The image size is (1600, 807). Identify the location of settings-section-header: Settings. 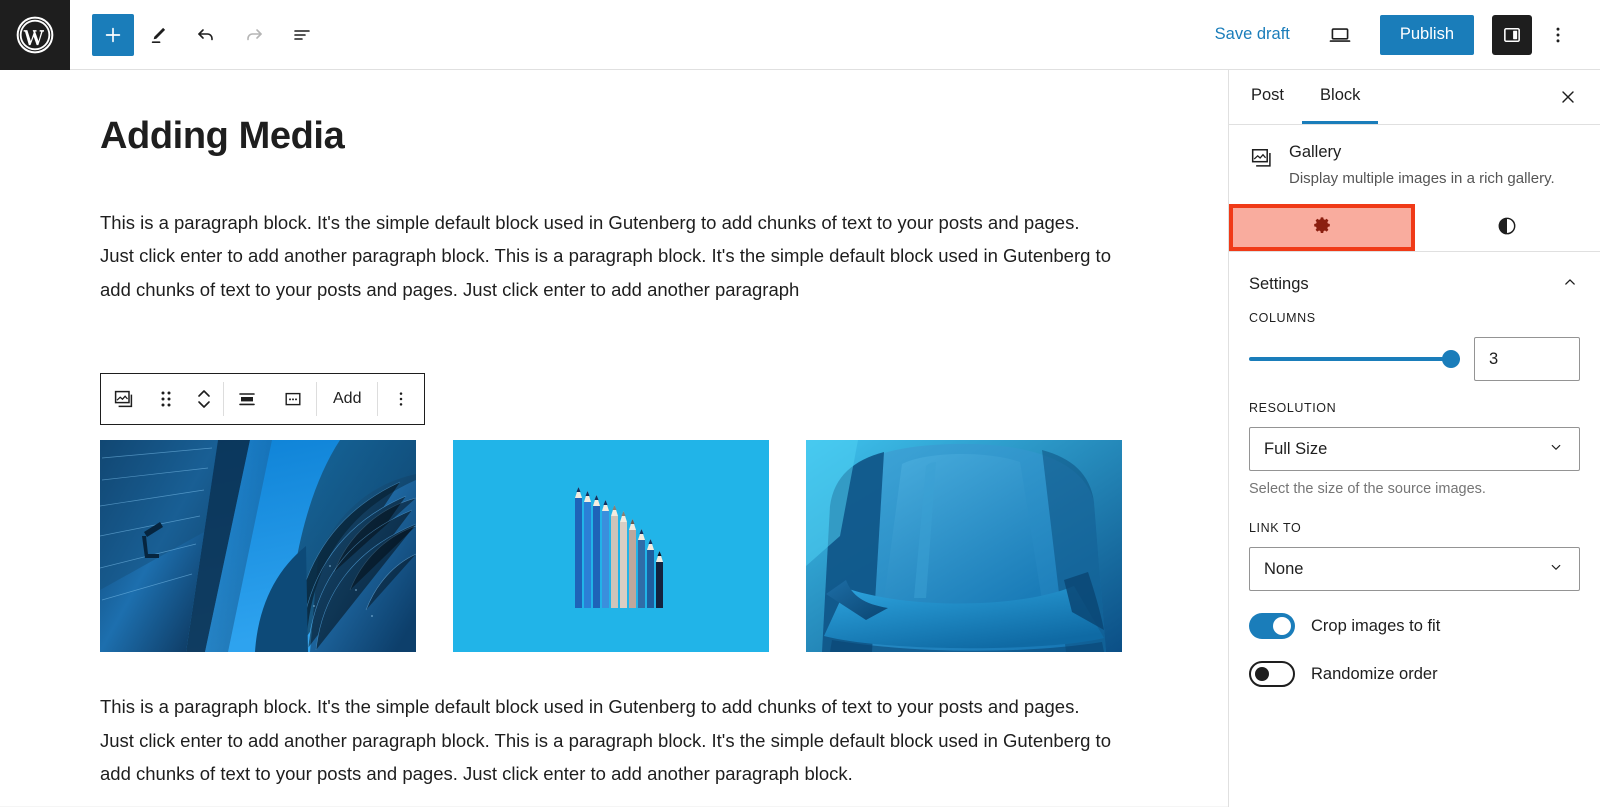
(1414, 281).